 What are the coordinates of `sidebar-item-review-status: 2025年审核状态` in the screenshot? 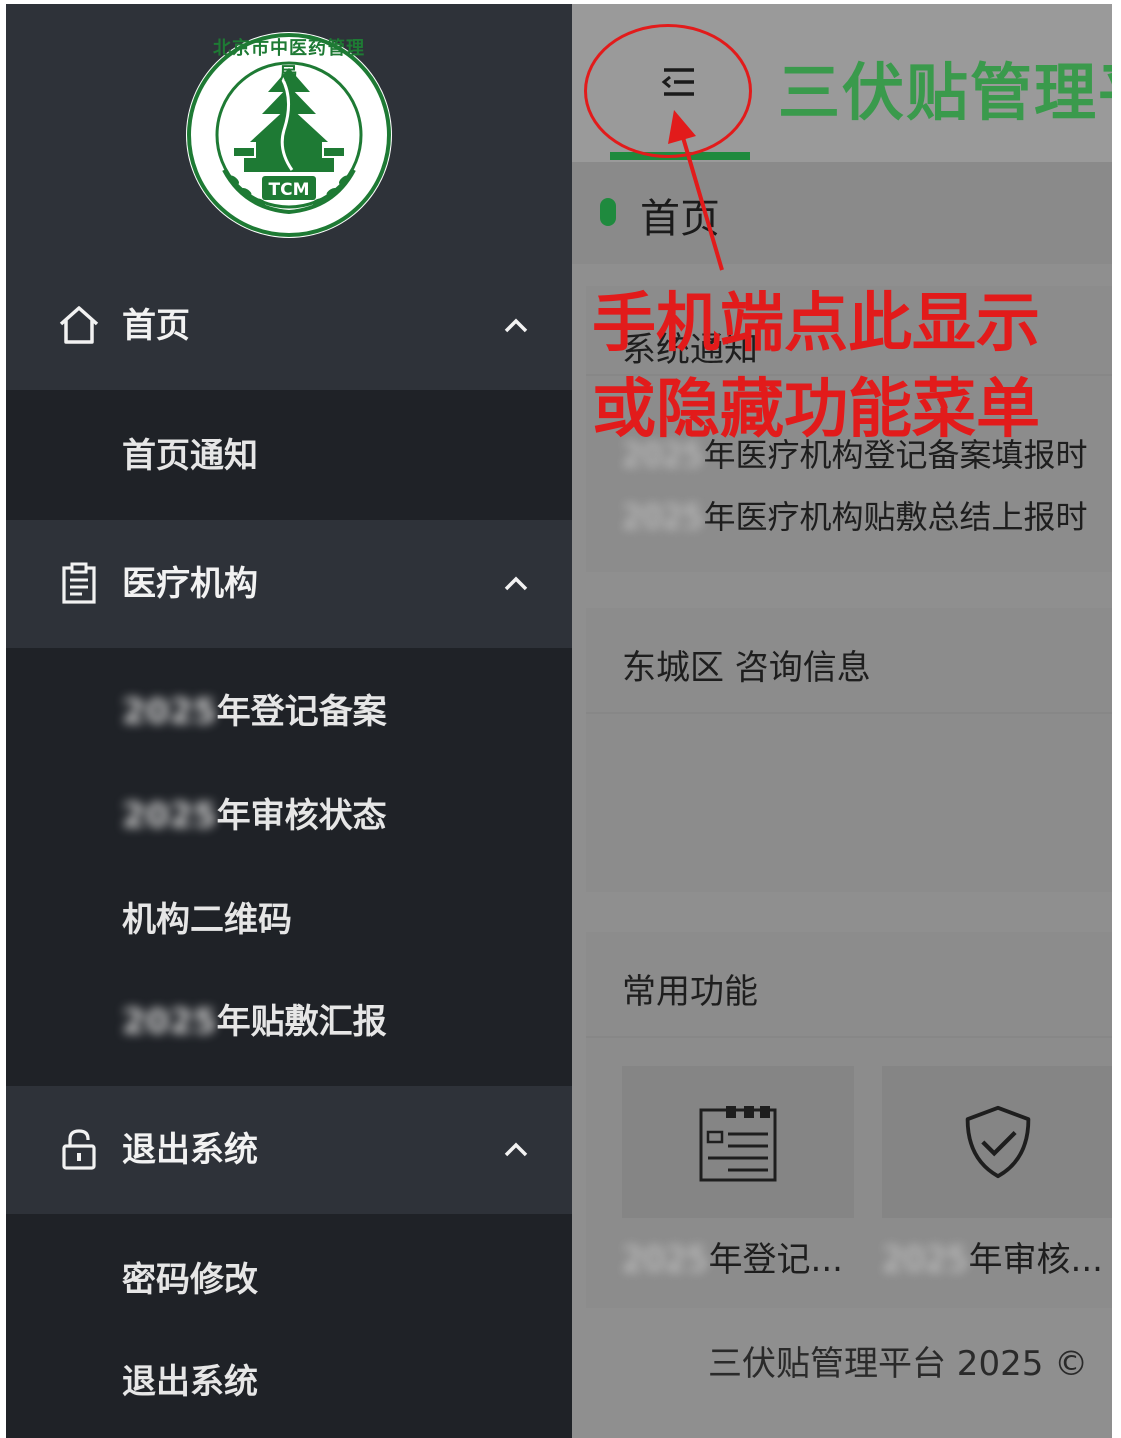 It's located at (254, 816).